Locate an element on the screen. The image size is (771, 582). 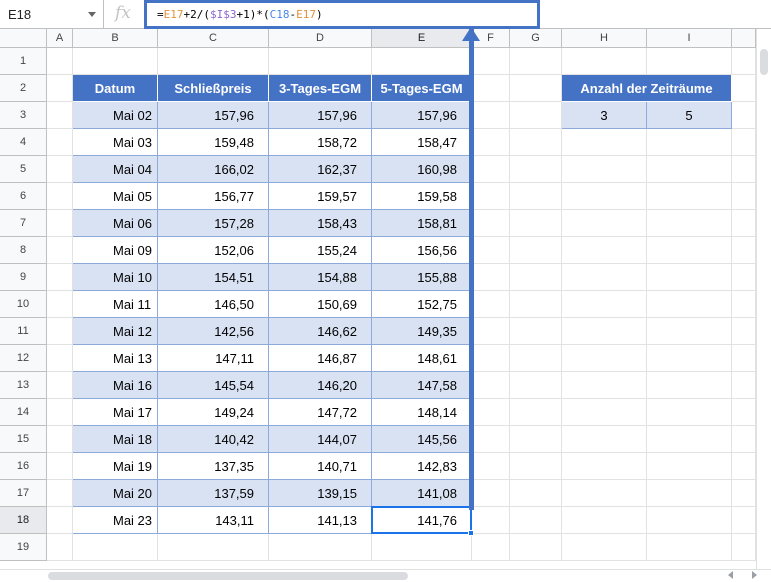
table-date-cell: Mai 09 is located at coordinates (115, 250).